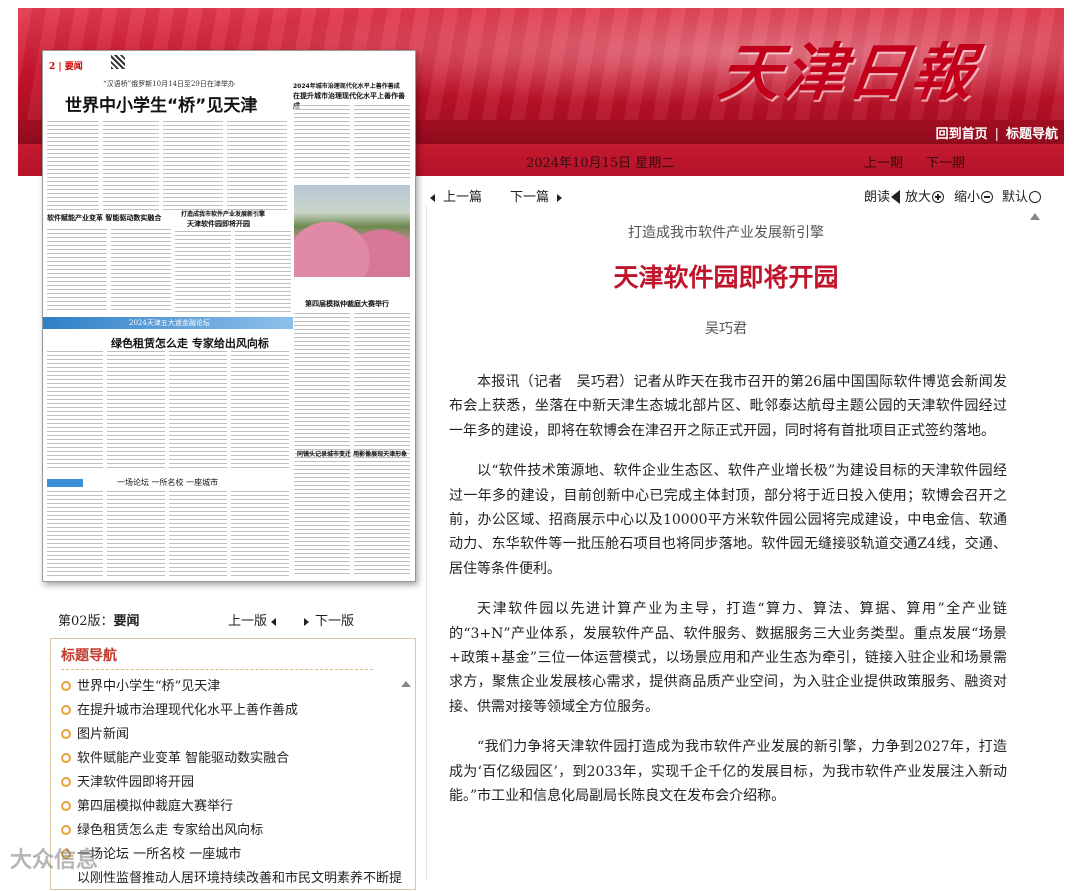 Image resolution: width=1080 pixels, height=891 pixels. I want to click on article-kicker: 打造成我市软件产业发展新引擎, so click(726, 233).